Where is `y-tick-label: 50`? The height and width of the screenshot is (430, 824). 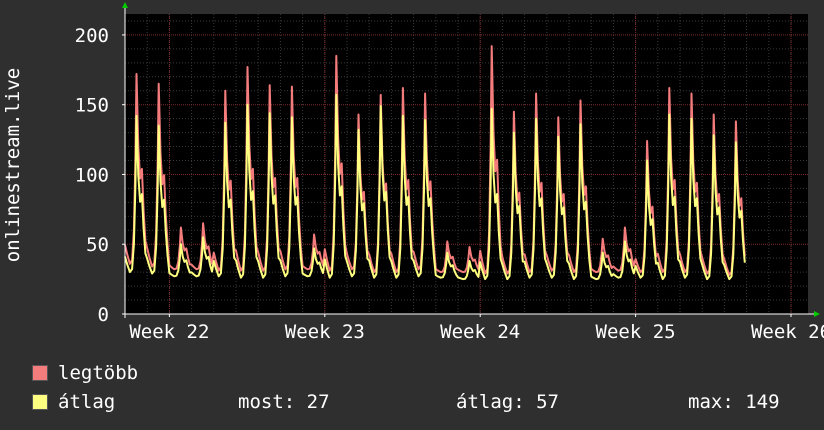 y-tick-label: 50 is located at coordinates (97, 245).